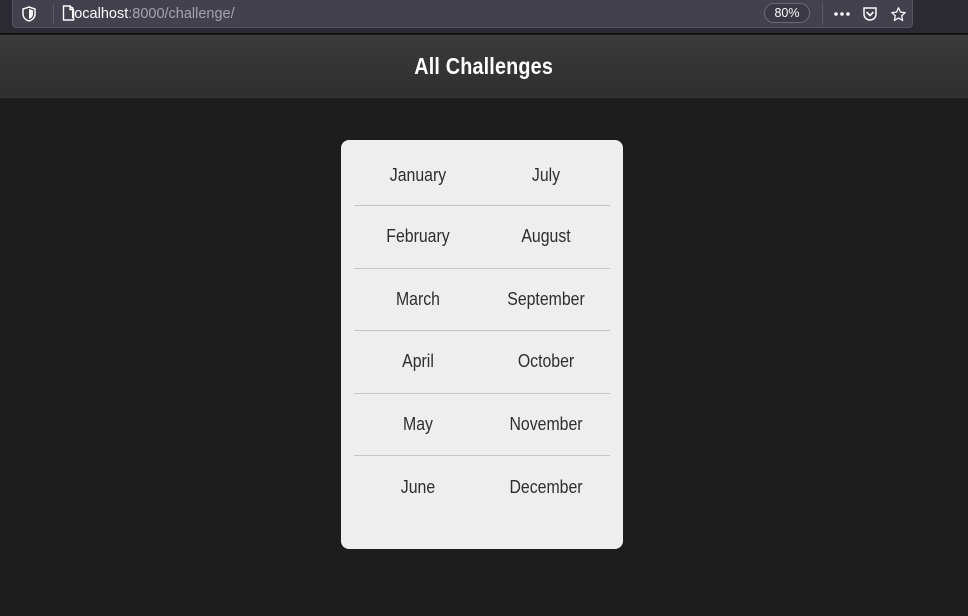 The image size is (968, 616). What do you see at coordinates (482, 425) in the screenshot?
I see `month-row: May November` at bounding box center [482, 425].